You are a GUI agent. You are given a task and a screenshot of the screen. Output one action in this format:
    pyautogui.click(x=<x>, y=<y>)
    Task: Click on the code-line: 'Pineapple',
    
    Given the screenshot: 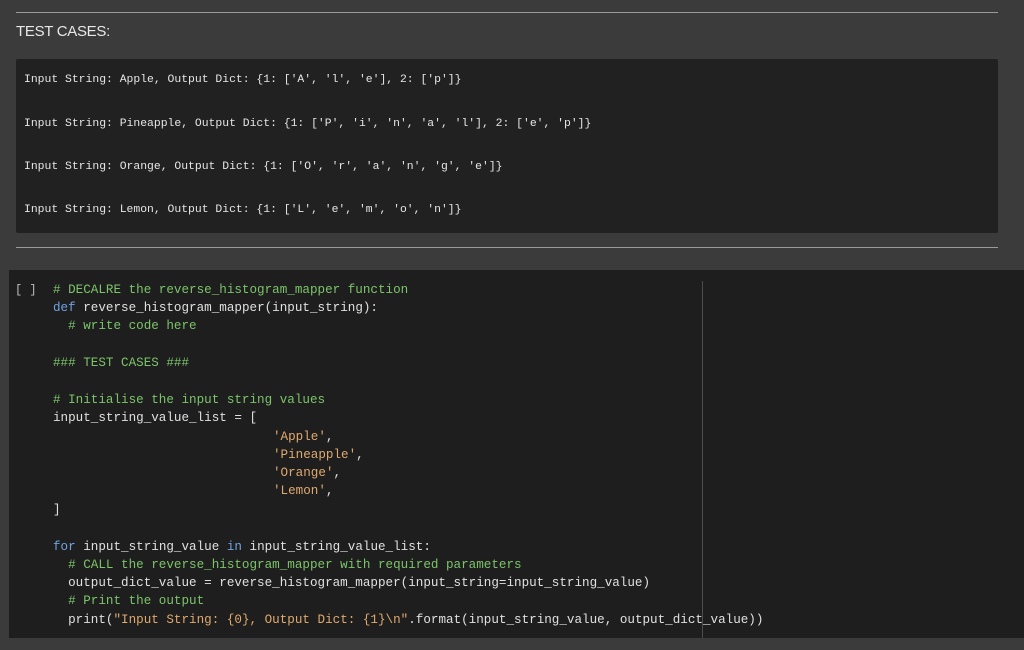 What is the action you would take?
    pyautogui.click(x=318, y=455)
    